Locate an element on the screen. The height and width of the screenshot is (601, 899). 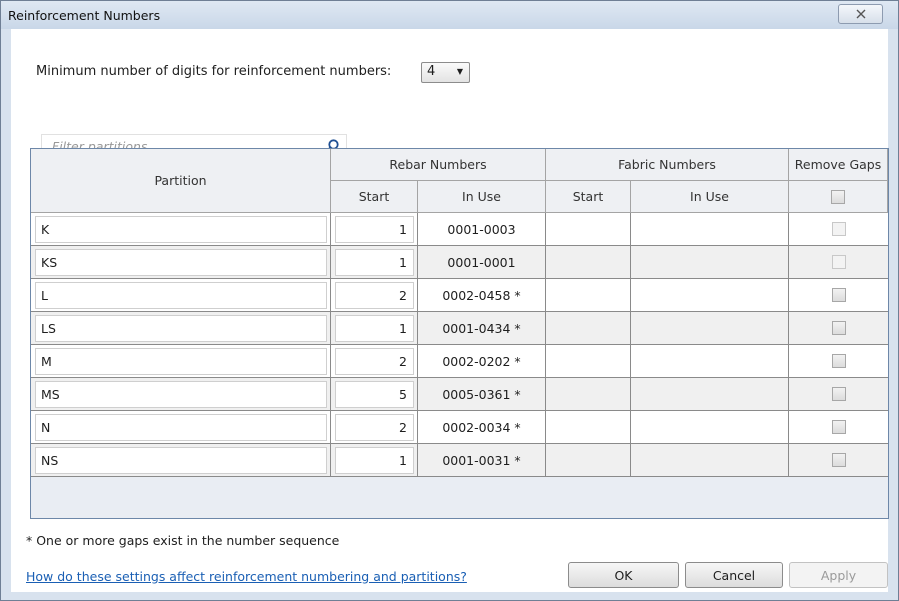
chevron-down-icon: ▼ is located at coordinates (459, 71).